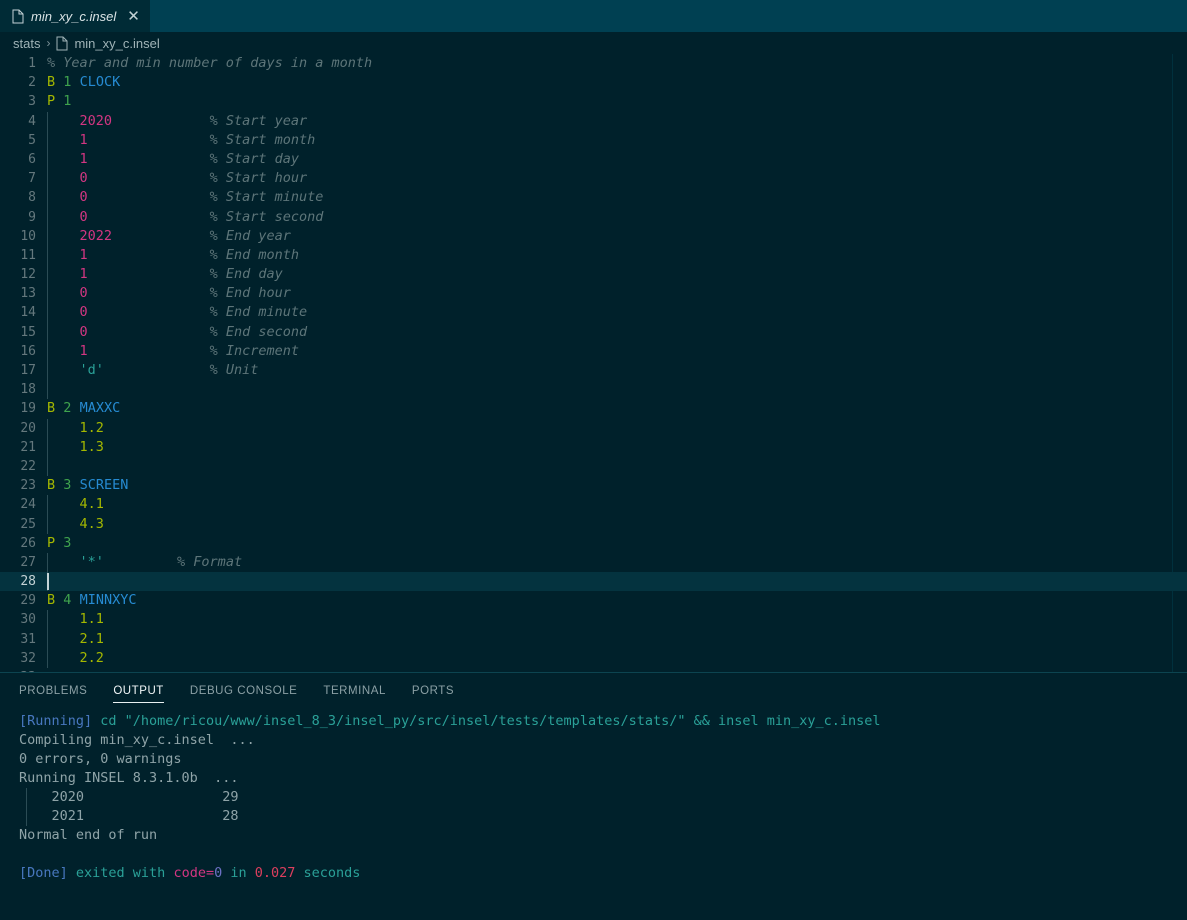 Image resolution: width=1187 pixels, height=920 pixels. What do you see at coordinates (593, 371) in the screenshot?
I see `code-line-17: 17 'd' % Unit` at bounding box center [593, 371].